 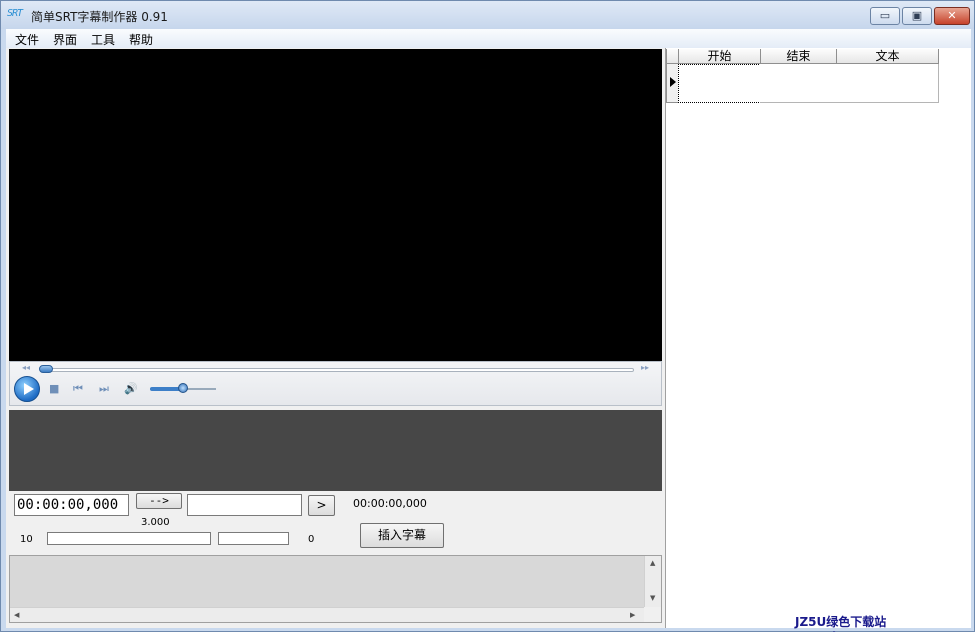 What do you see at coordinates (159, 501) in the screenshot?
I see `set-end-button: -->` at bounding box center [159, 501].